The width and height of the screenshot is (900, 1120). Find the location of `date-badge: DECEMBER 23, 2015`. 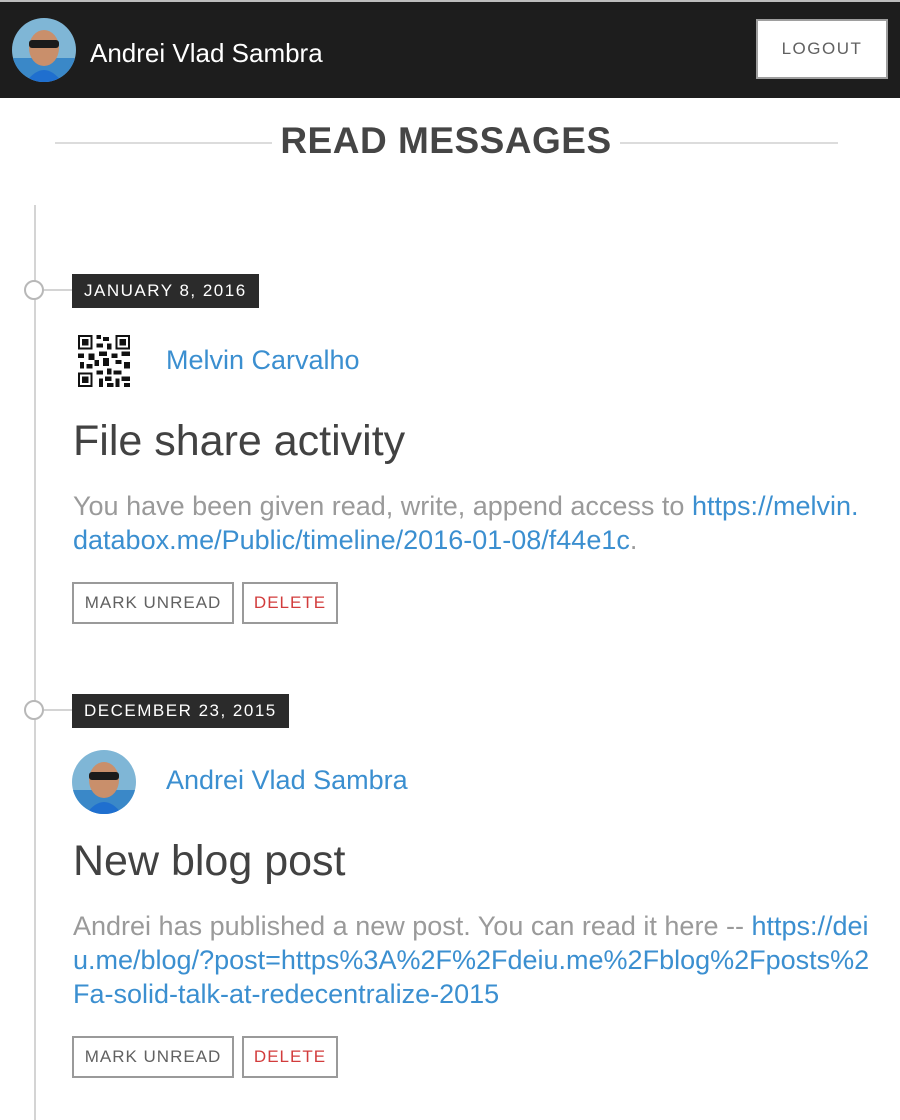

date-badge: DECEMBER 23, 2015 is located at coordinates (180, 711).